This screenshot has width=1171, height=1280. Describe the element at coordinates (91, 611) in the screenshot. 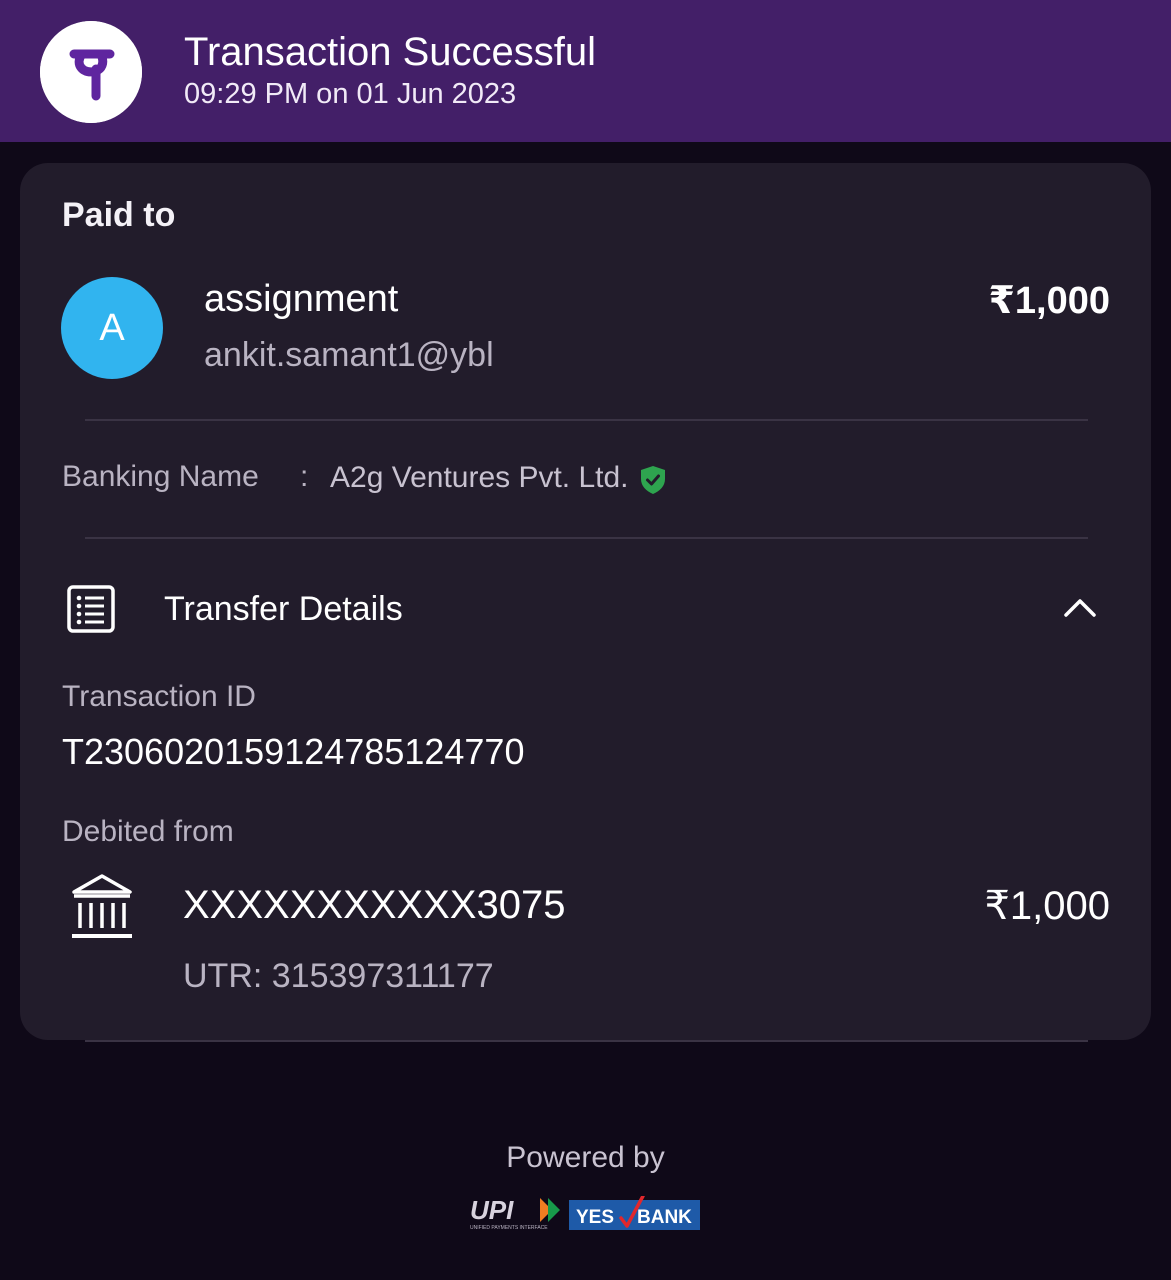

I see `receipt-list-icon` at that location.